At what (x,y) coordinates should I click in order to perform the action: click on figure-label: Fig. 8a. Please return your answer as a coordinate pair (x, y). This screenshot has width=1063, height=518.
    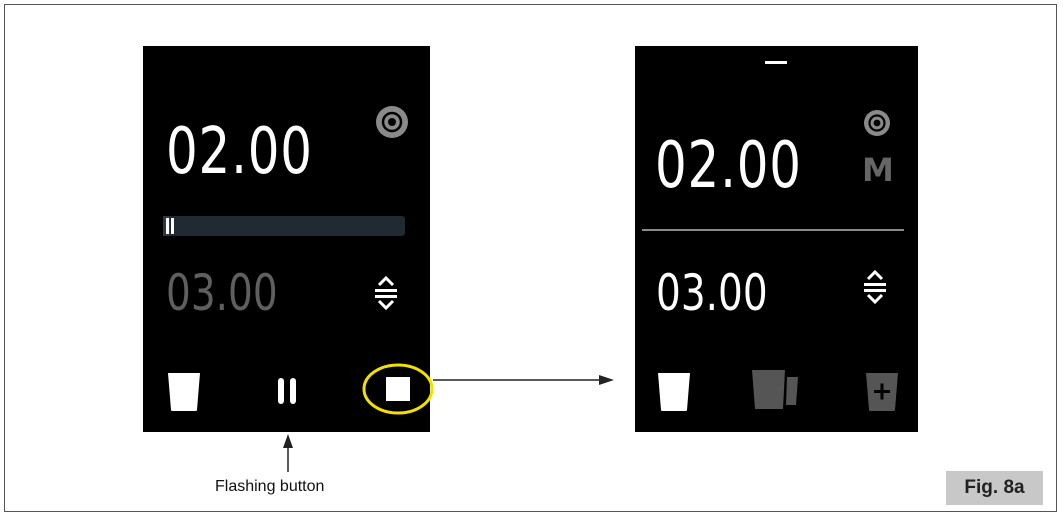
    Looking at the image, I should click on (994, 488).